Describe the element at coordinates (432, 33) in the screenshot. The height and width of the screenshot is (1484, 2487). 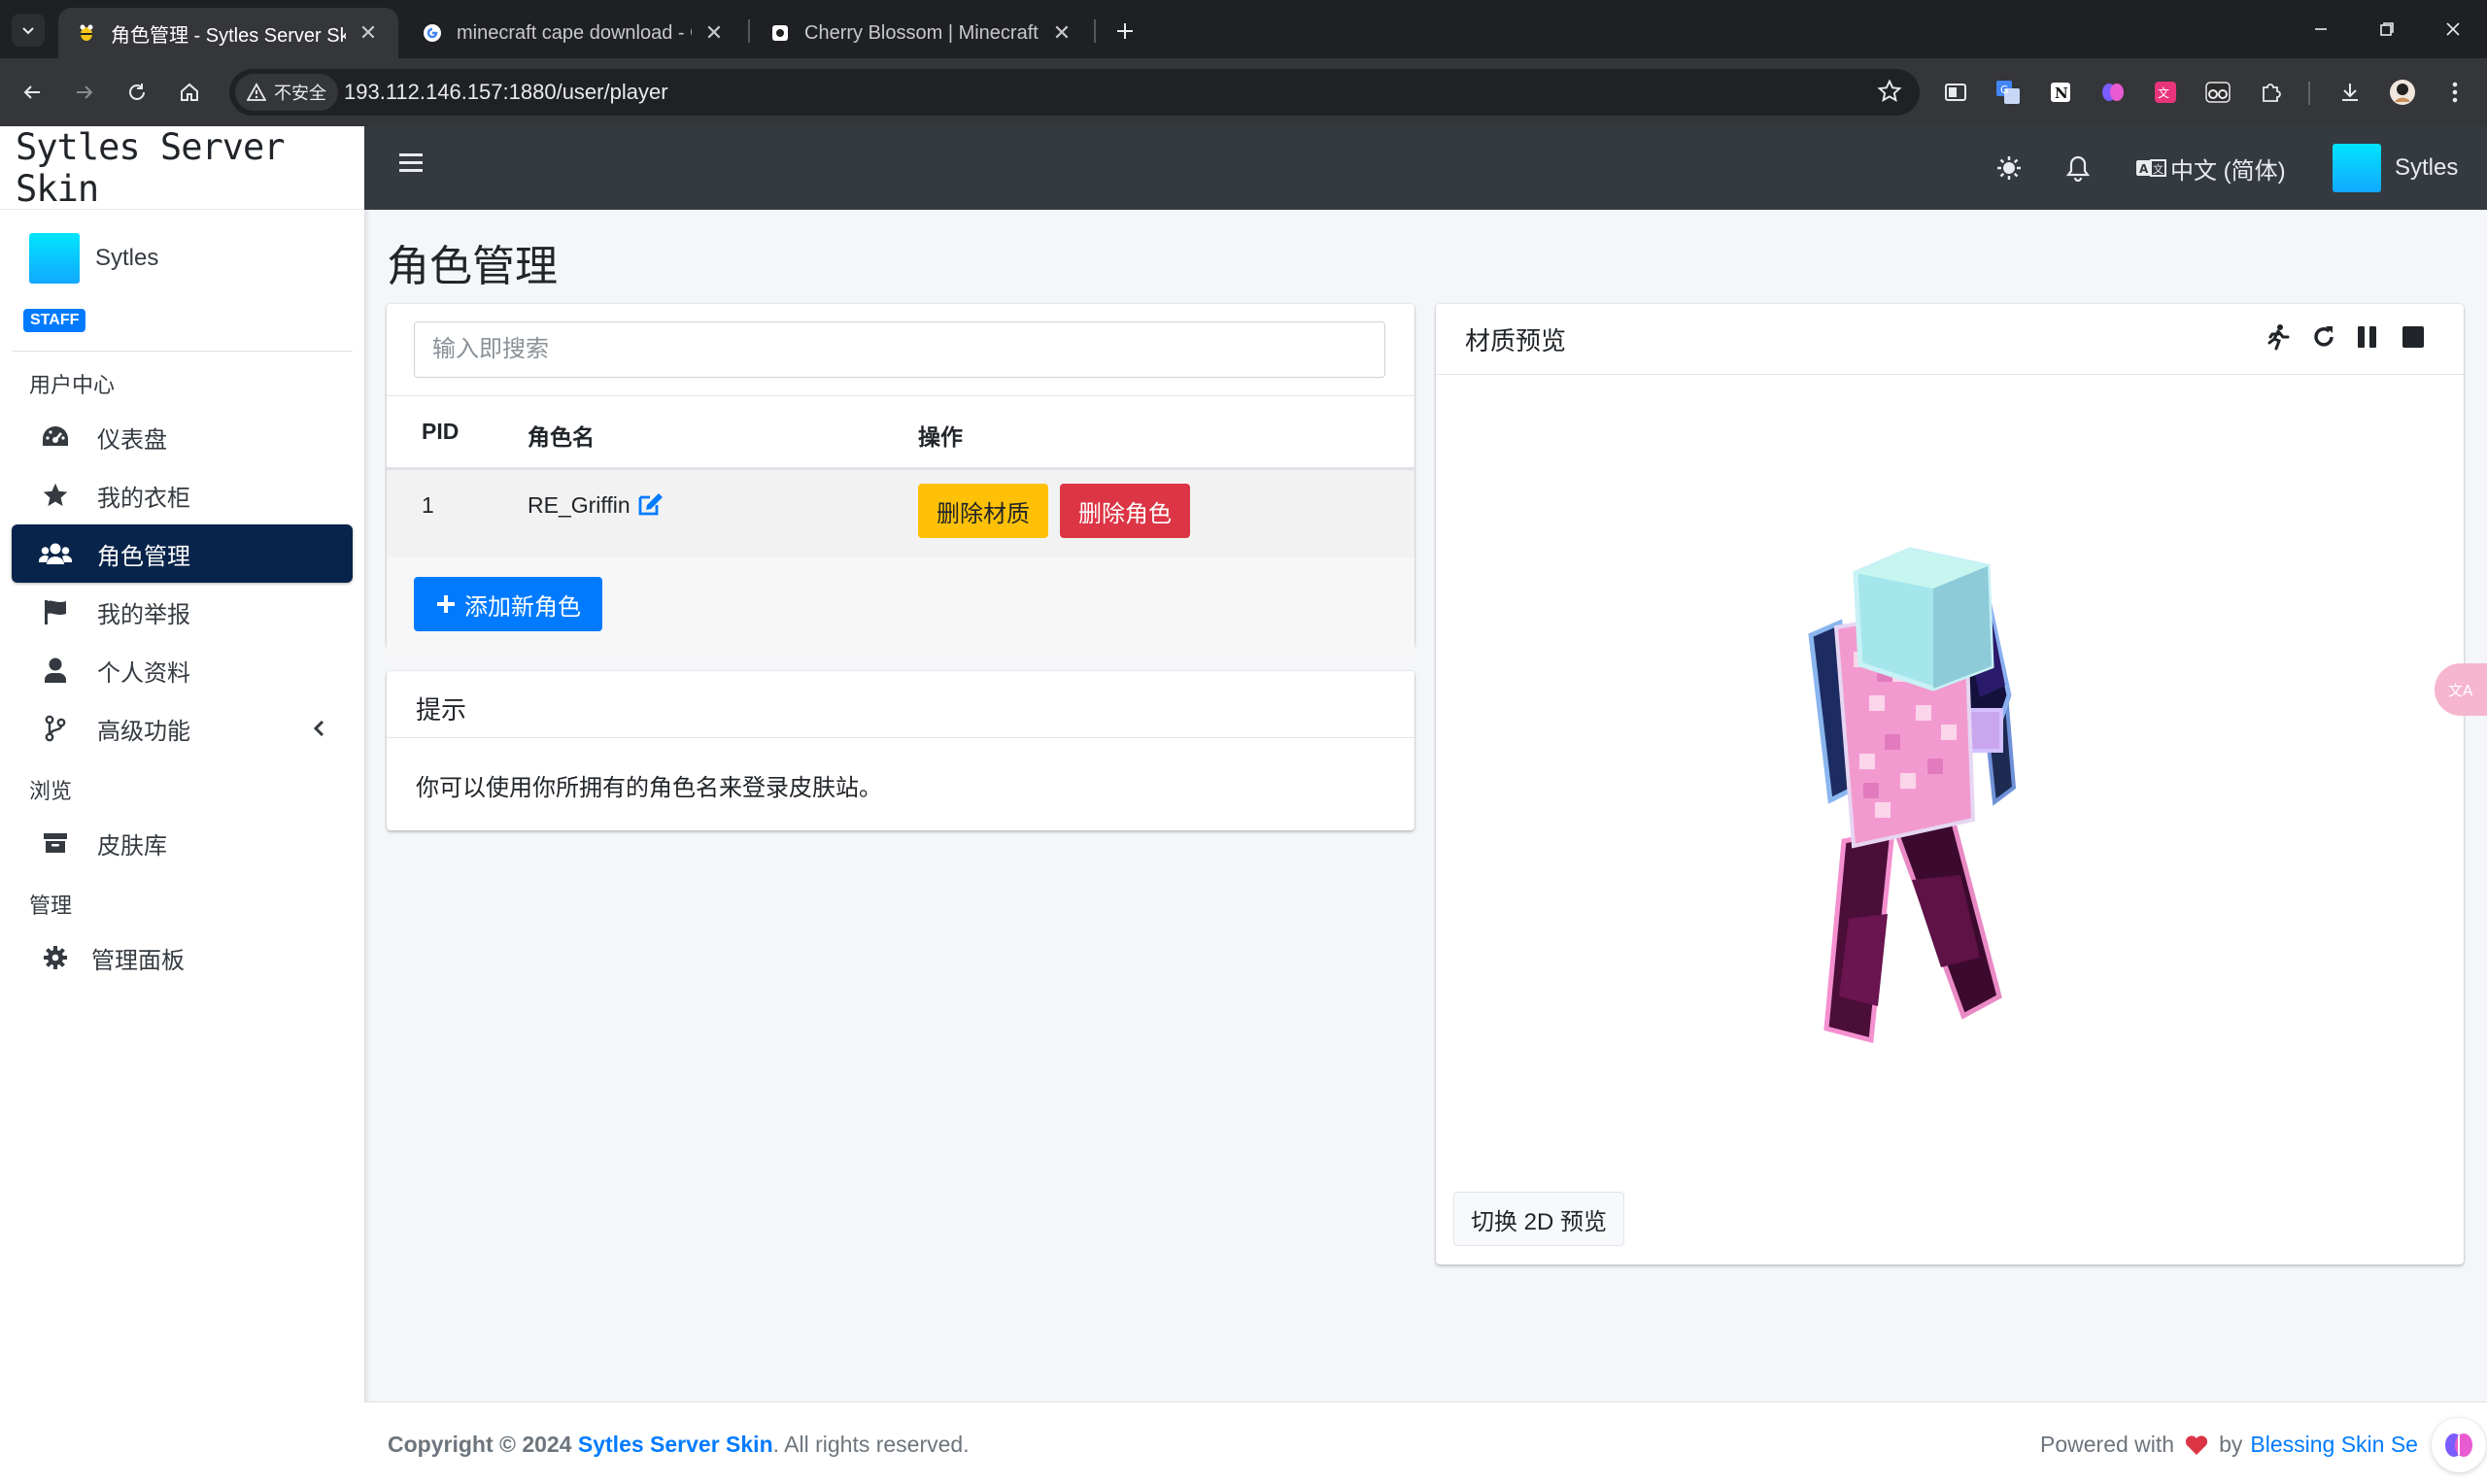
I see `google-favicon-icon` at that location.